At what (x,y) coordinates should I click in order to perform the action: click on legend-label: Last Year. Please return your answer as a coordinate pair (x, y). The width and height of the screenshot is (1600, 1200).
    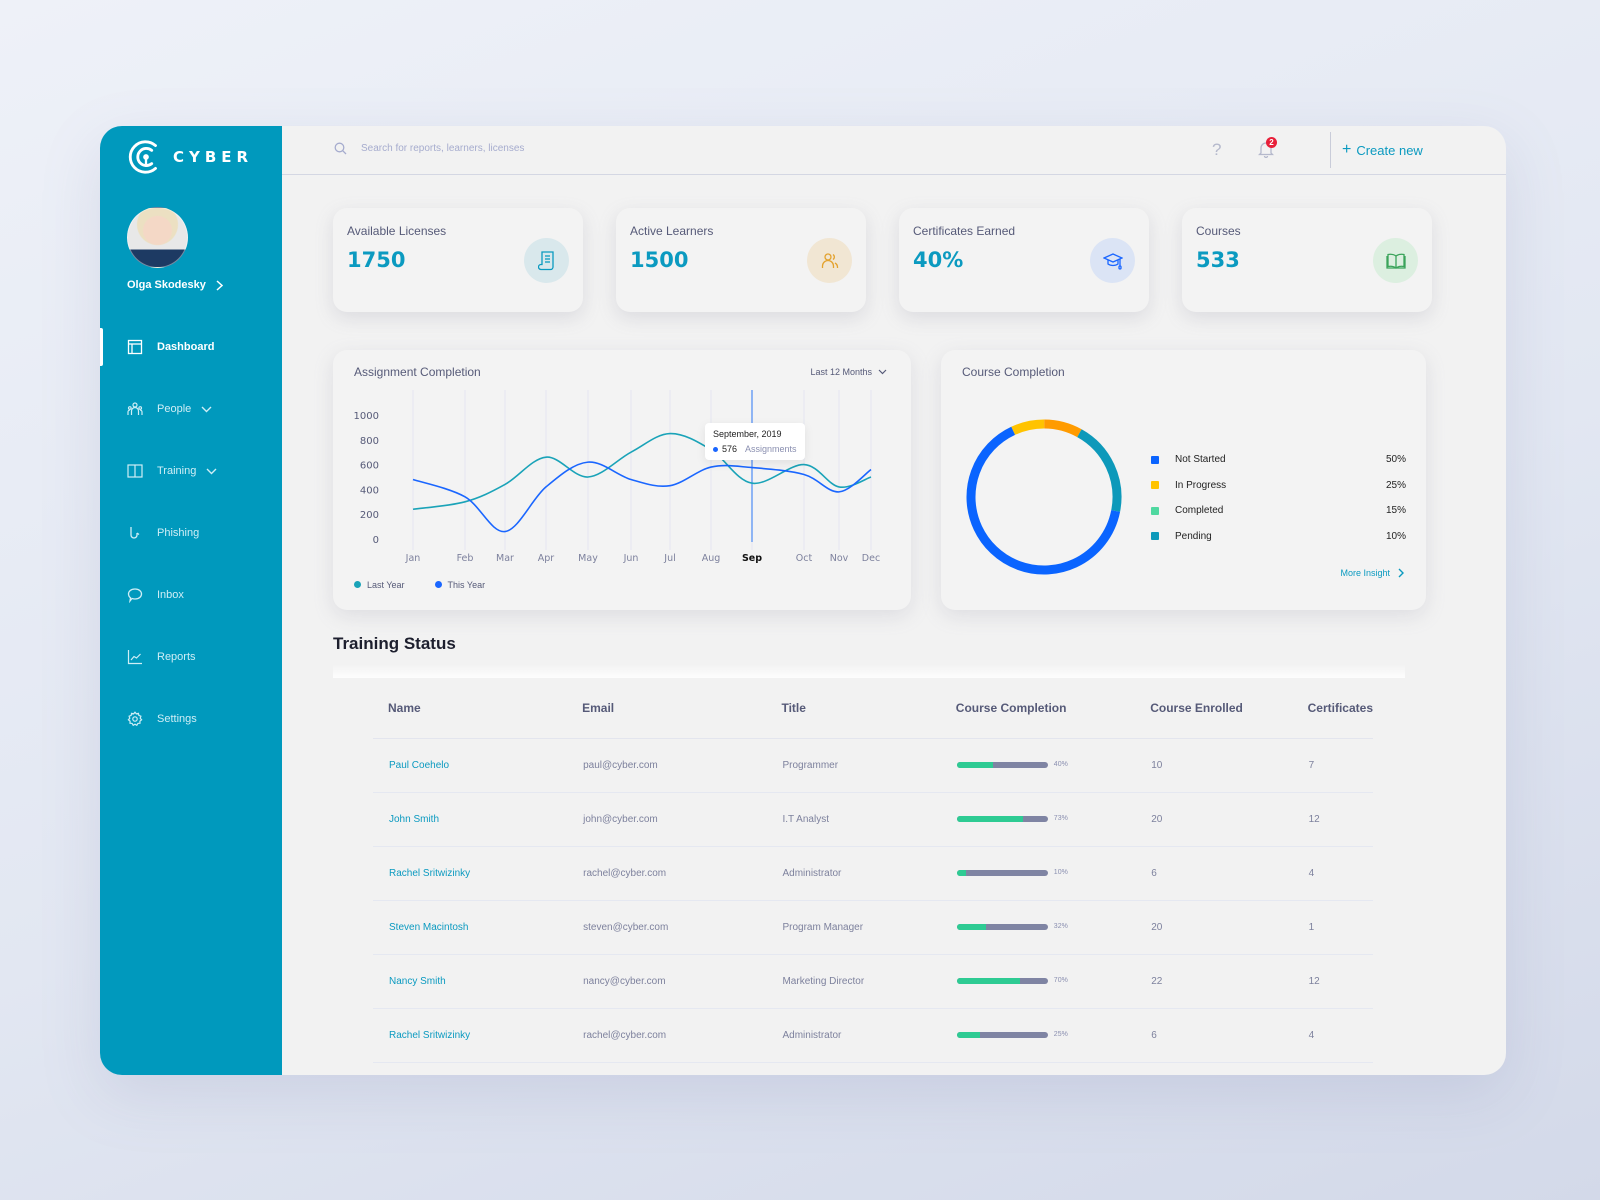
    Looking at the image, I should click on (386, 585).